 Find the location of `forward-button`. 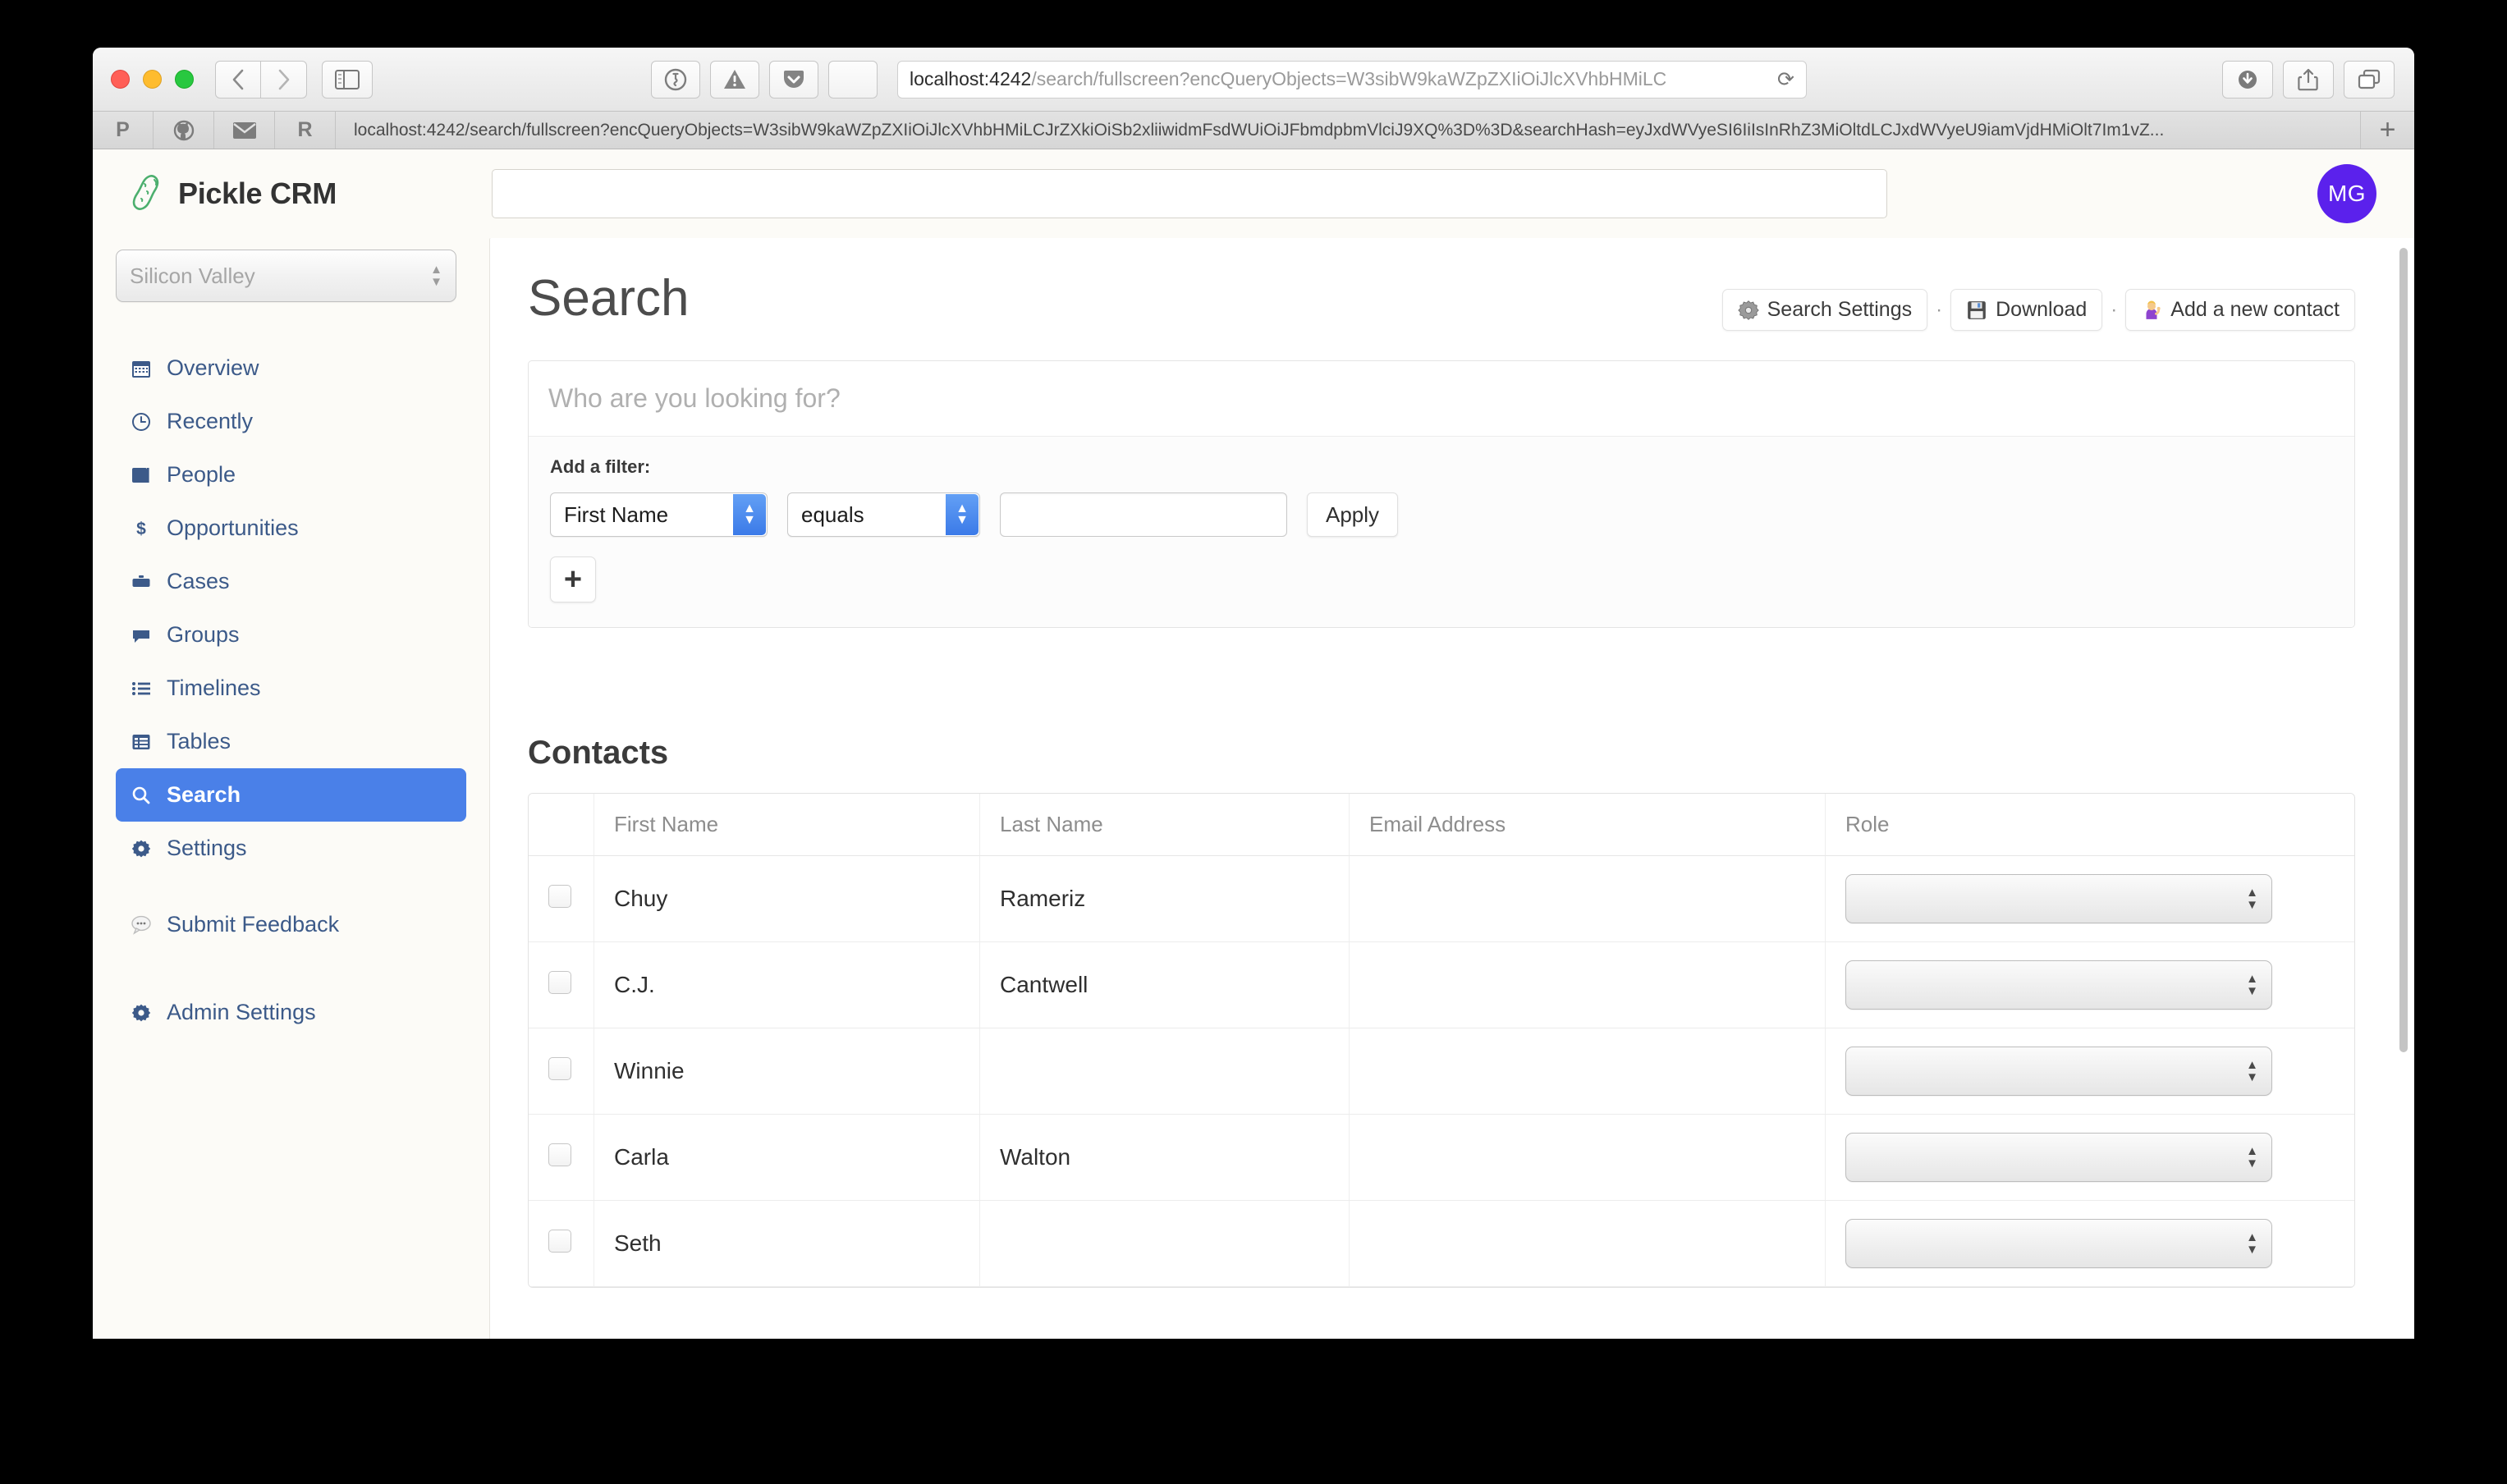

forward-button is located at coordinates (284, 79).